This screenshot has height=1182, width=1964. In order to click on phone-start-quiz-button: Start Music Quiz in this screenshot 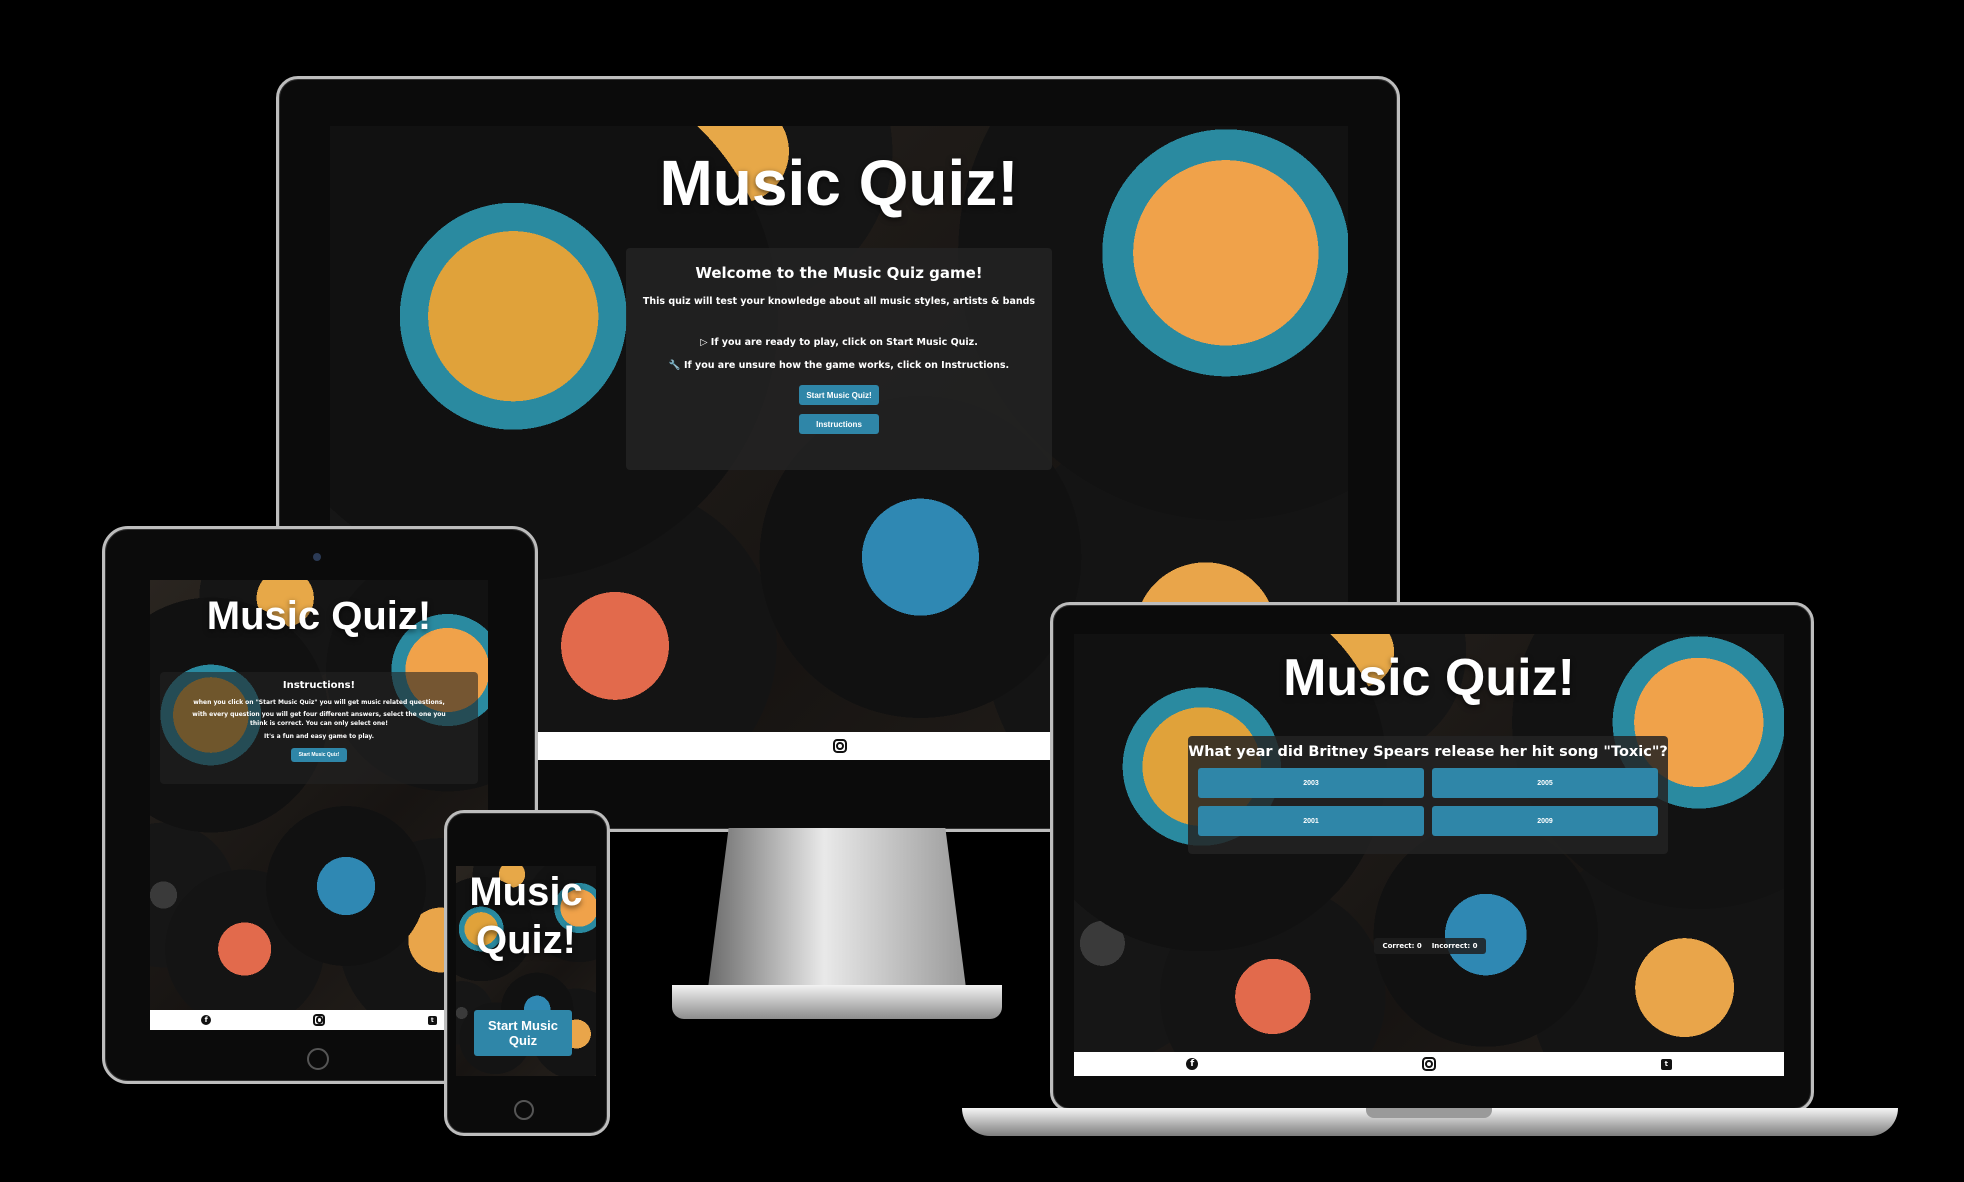, I will do `click(523, 1033)`.